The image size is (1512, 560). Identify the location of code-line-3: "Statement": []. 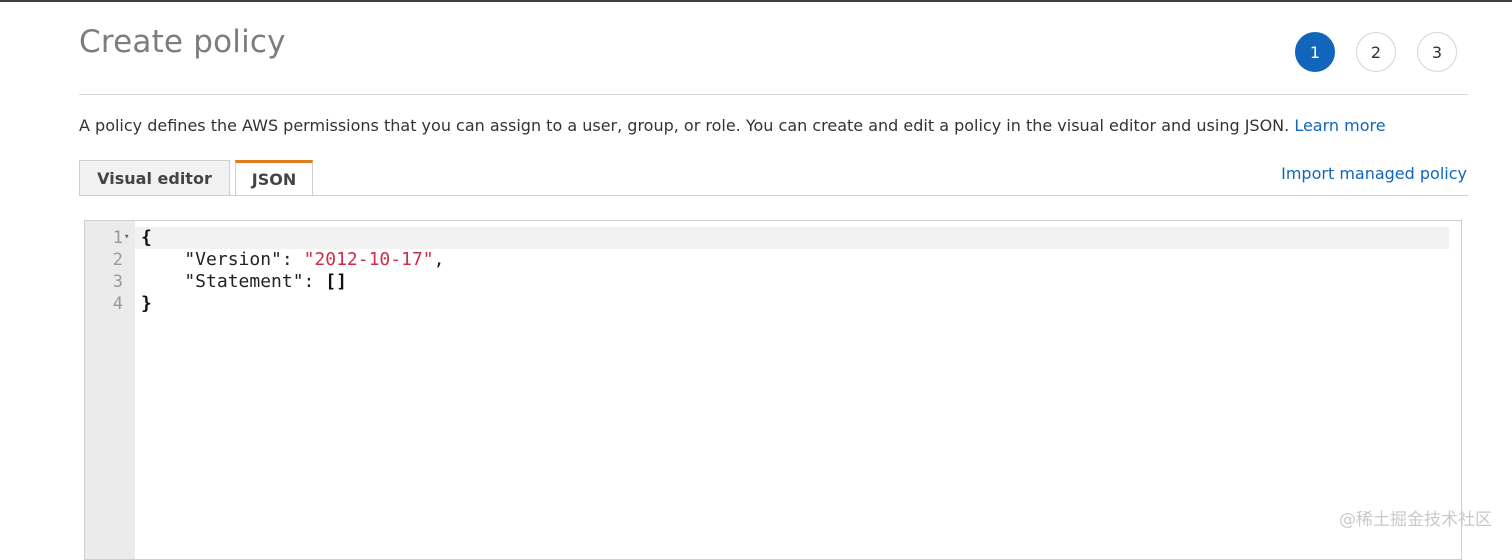
(244, 282).